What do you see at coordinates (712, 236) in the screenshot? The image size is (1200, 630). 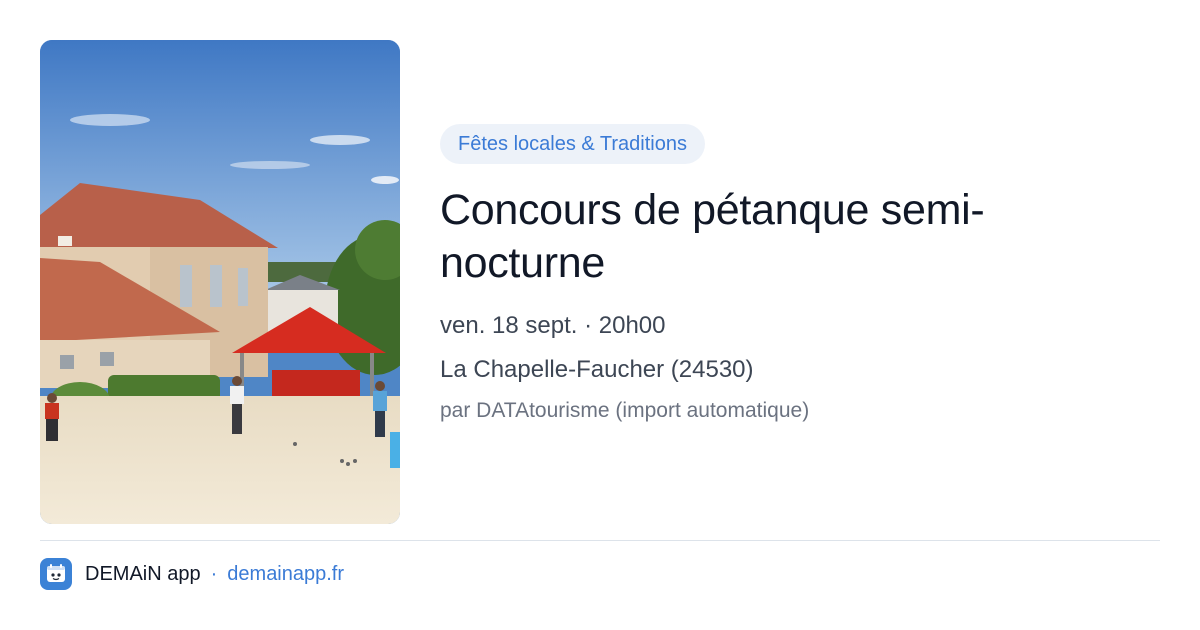 I see `event-title: Concours de pétanque semi-nocturne` at bounding box center [712, 236].